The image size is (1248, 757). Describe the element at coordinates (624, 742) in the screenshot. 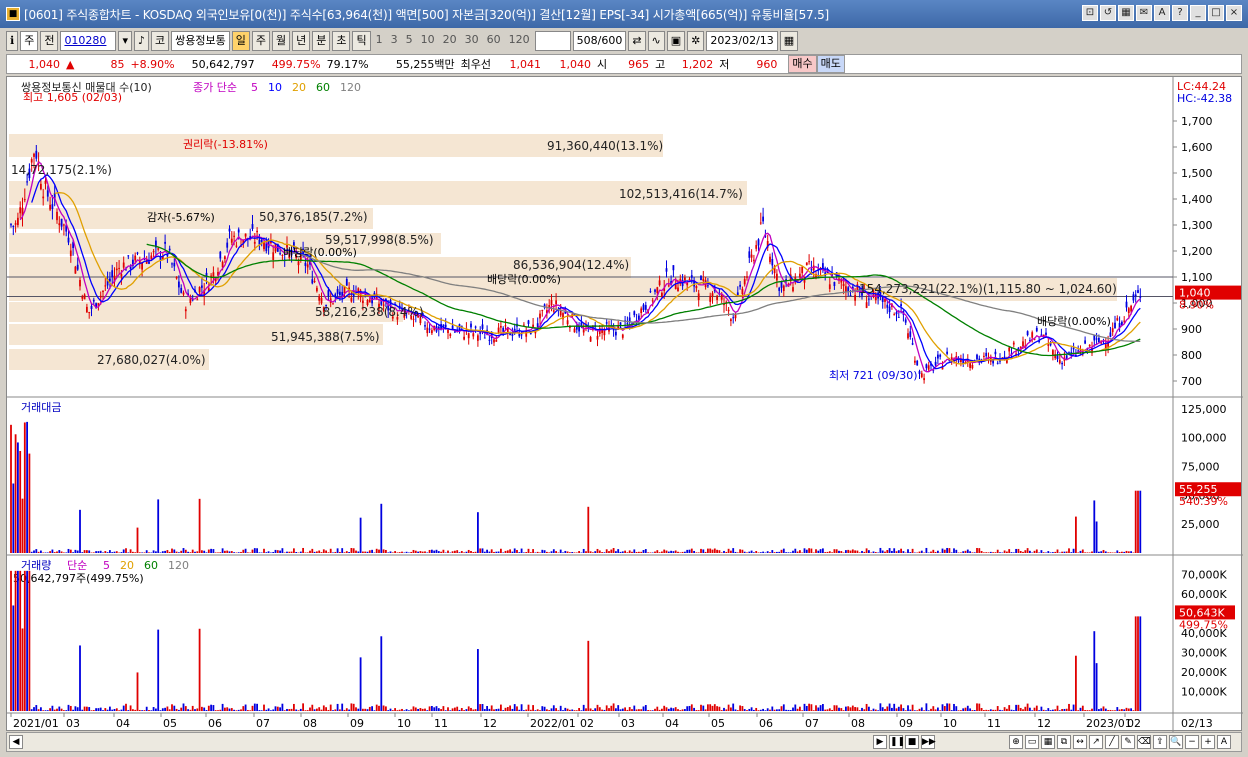

I see `scroll-bar: ◀ ▶ ❚❚ ■ ▶▶ ⊕ ▭ ▦ ⧉ ↔ ↗ ╱ ✎ ⌫ ⇪ 🔍 − + A` at that location.